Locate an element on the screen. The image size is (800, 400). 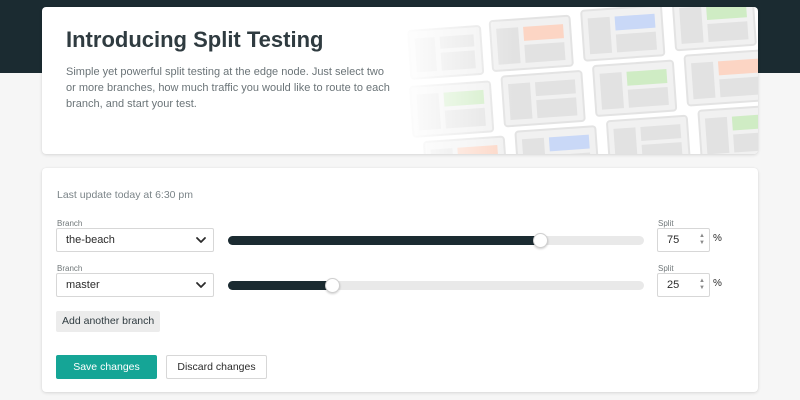
intro-title: Introducing Split Testing is located at coordinates (195, 39).